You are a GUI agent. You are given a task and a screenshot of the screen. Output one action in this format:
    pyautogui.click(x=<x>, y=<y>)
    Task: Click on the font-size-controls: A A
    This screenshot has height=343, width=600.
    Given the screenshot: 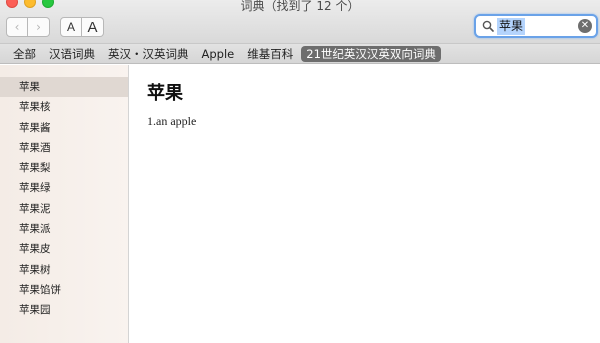 What is the action you would take?
    pyautogui.click(x=82, y=27)
    